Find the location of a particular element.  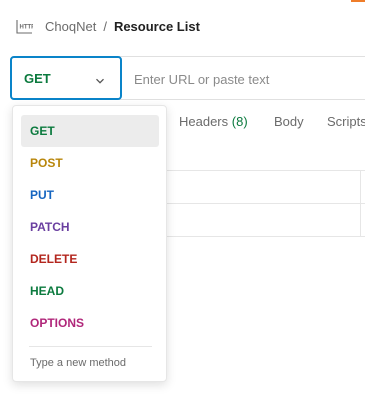

table-border-middle is located at coordinates (265, 203).